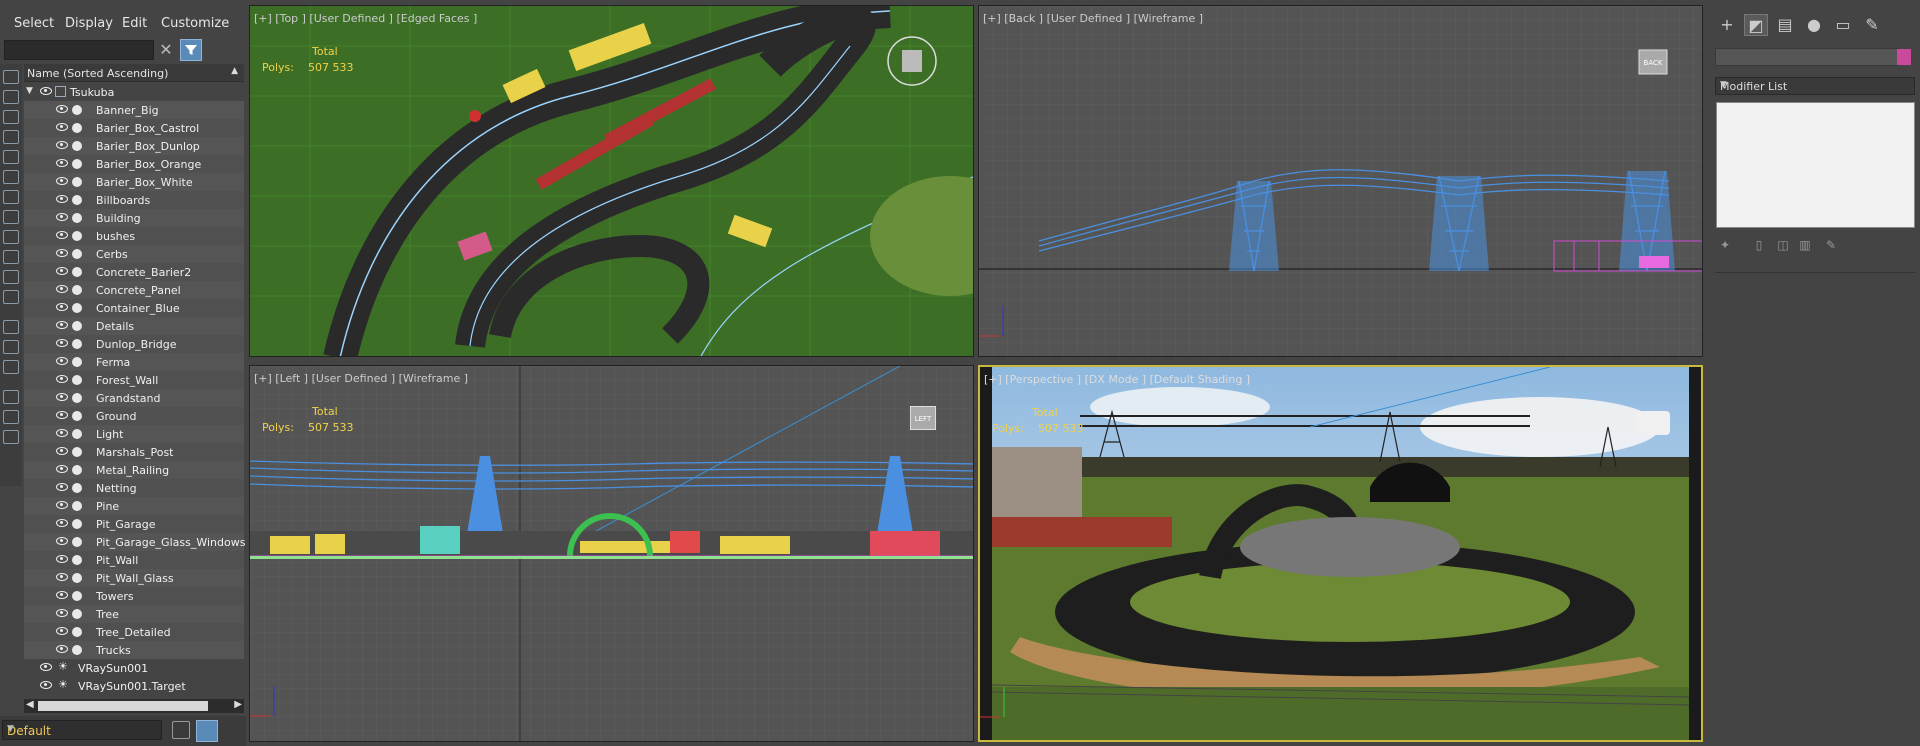  Describe the element at coordinates (1904, 57) in the screenshot. I see `object-color-swatch` at that location.